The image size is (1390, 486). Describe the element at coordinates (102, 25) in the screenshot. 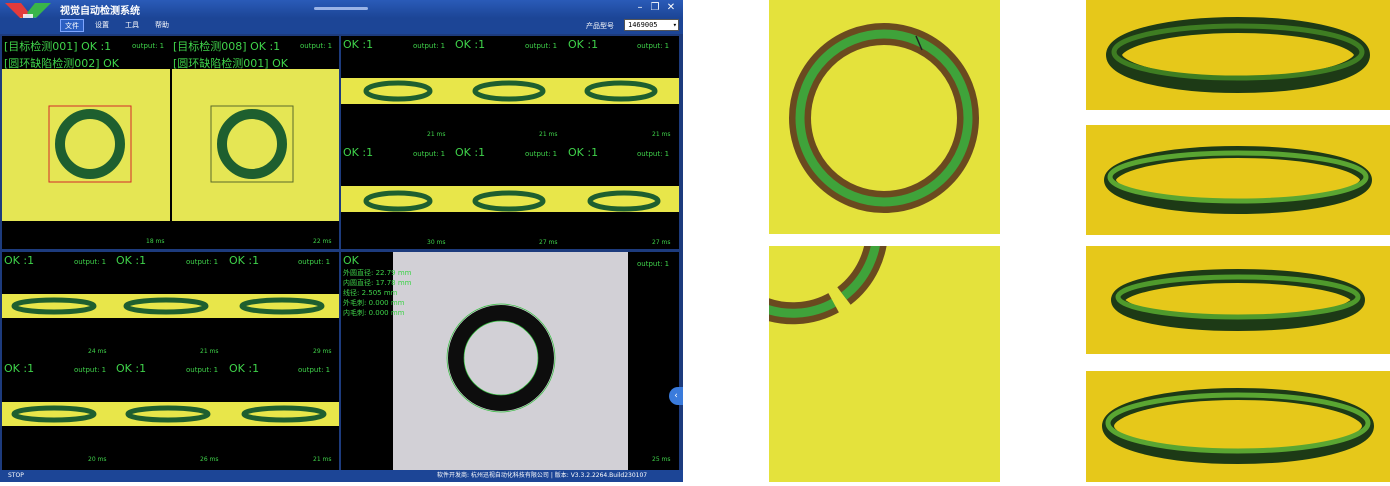

I see `menu-settings: 设置` at that location.